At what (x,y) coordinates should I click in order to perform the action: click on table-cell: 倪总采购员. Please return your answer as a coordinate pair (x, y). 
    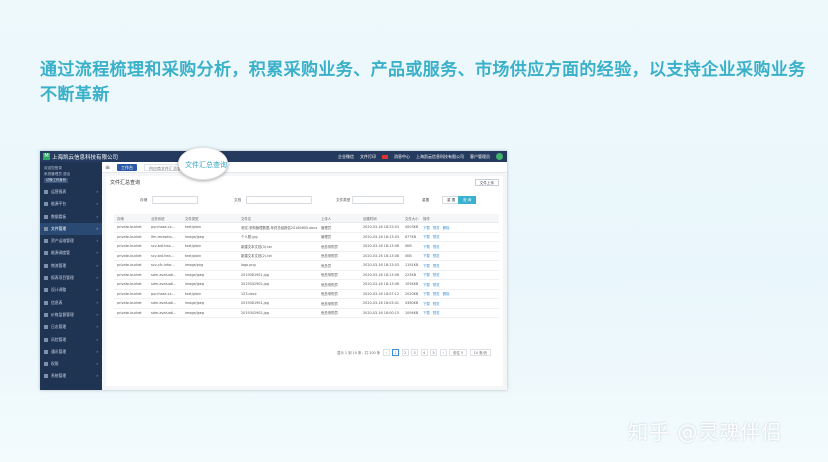
    Looking at the image, I should click on (339, 303).